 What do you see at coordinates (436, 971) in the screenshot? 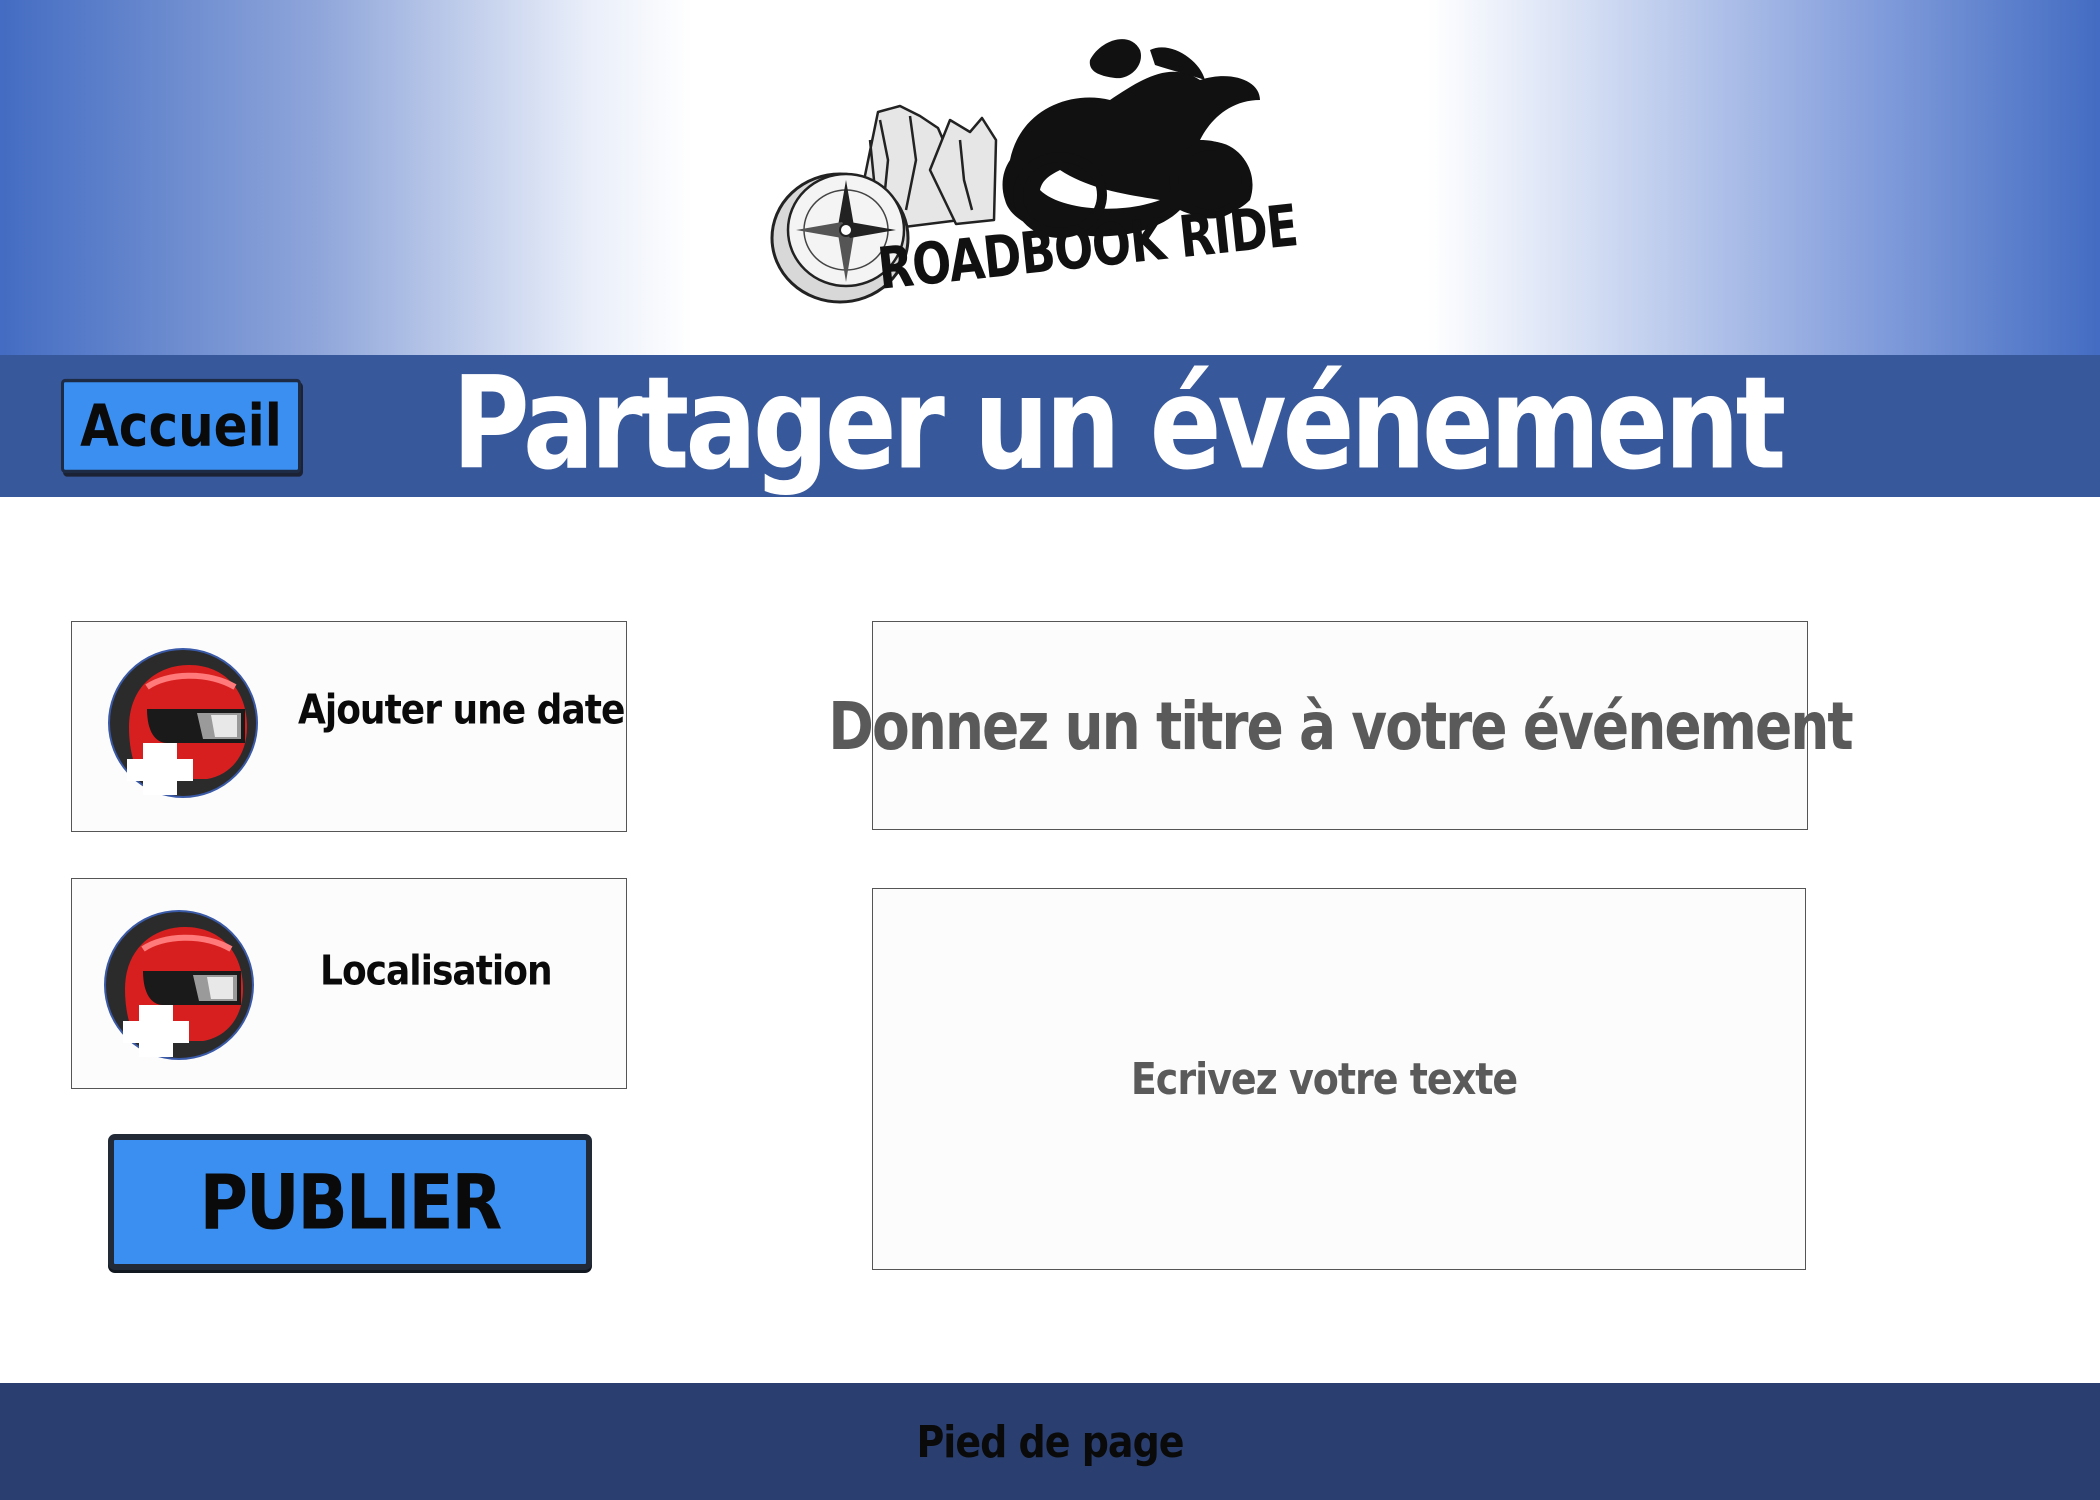
I see `location-label: Localisation` at bounding box center [436, 971].